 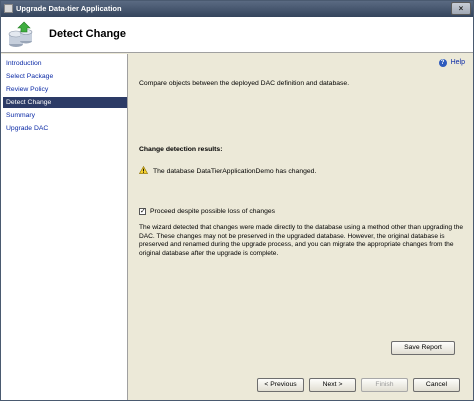 What do you see at coordinates (65, 89) in the screenshot?
I see `sidebar-item-review-policy: Review Policy` at bounding box center [65, 89].